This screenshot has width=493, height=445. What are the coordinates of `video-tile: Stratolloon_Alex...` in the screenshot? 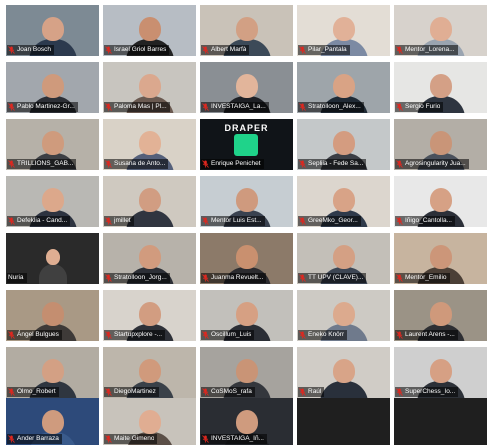 It's located at (343, 87).